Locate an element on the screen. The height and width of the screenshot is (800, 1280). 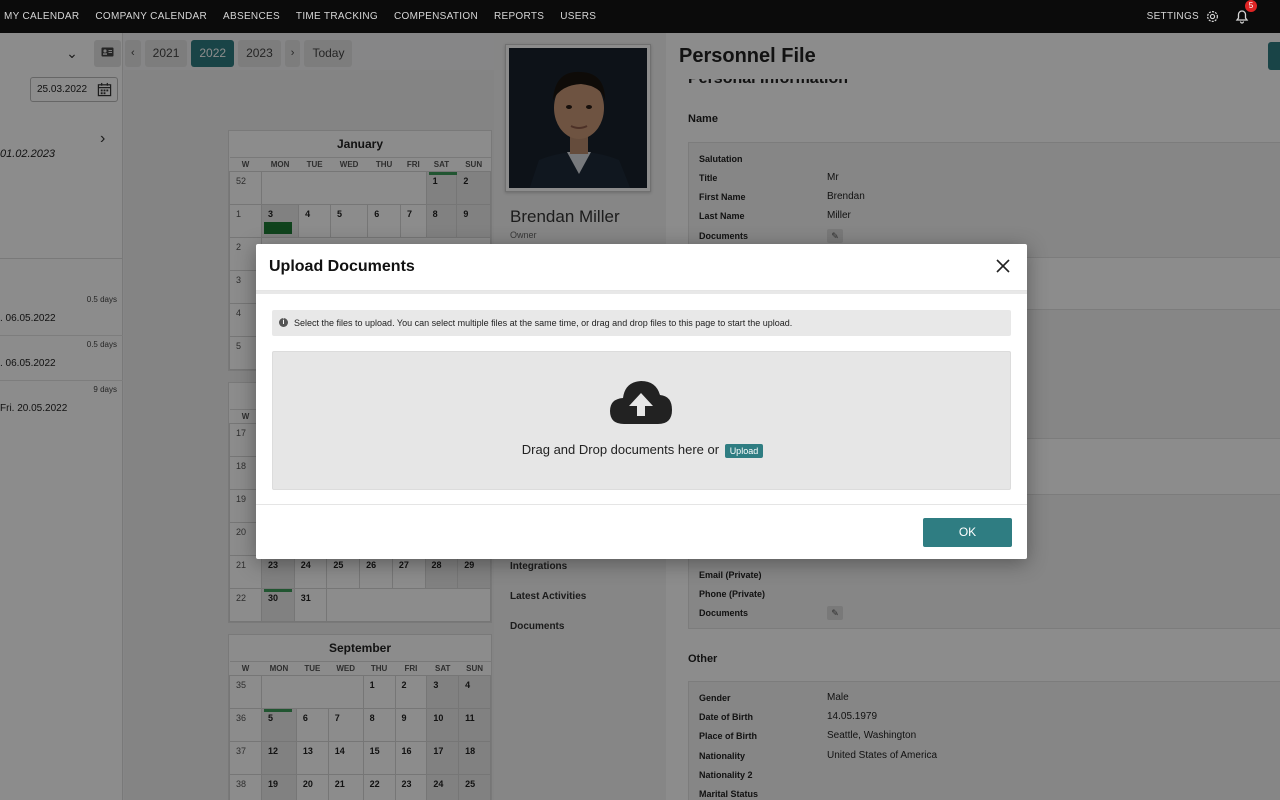
dialog-header: Upload Documents is located at coordinates (641, 267).